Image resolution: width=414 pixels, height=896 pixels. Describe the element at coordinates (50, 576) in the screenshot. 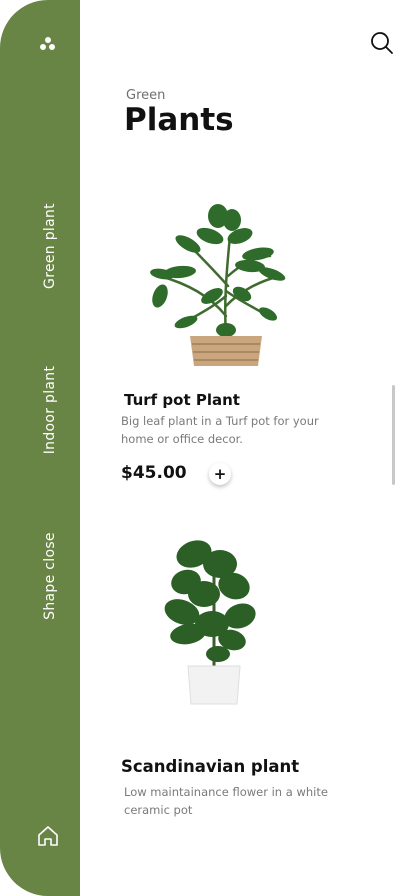

I see `tab-shape-close: Shape close` at that location.